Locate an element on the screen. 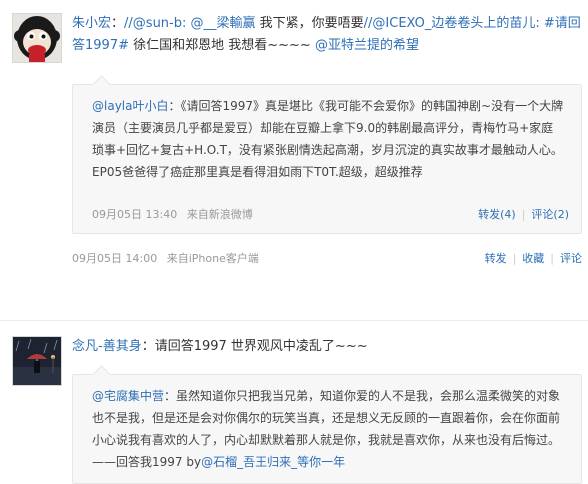  quoted-time-link: 09月05日 13:40 is located at coordinates (134, 214).